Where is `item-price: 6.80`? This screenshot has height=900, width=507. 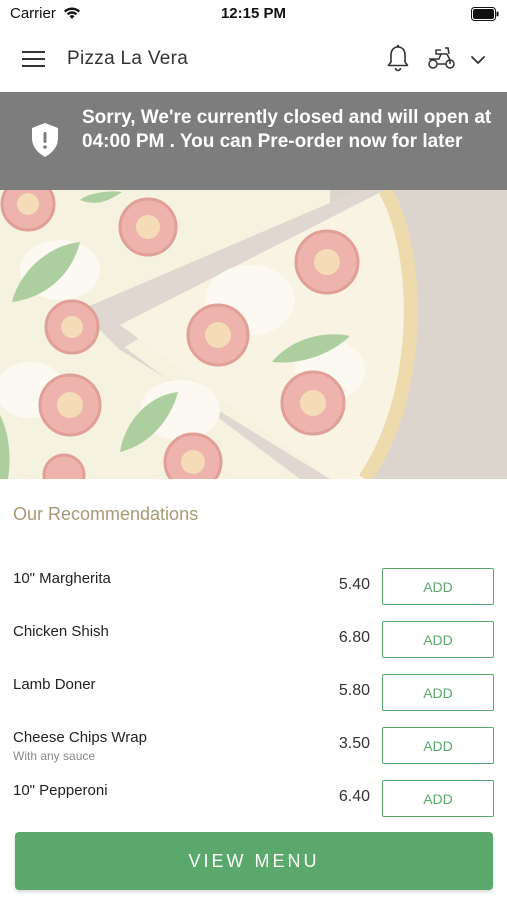 item-price: 6.80 is located at coordinates (354, 637).